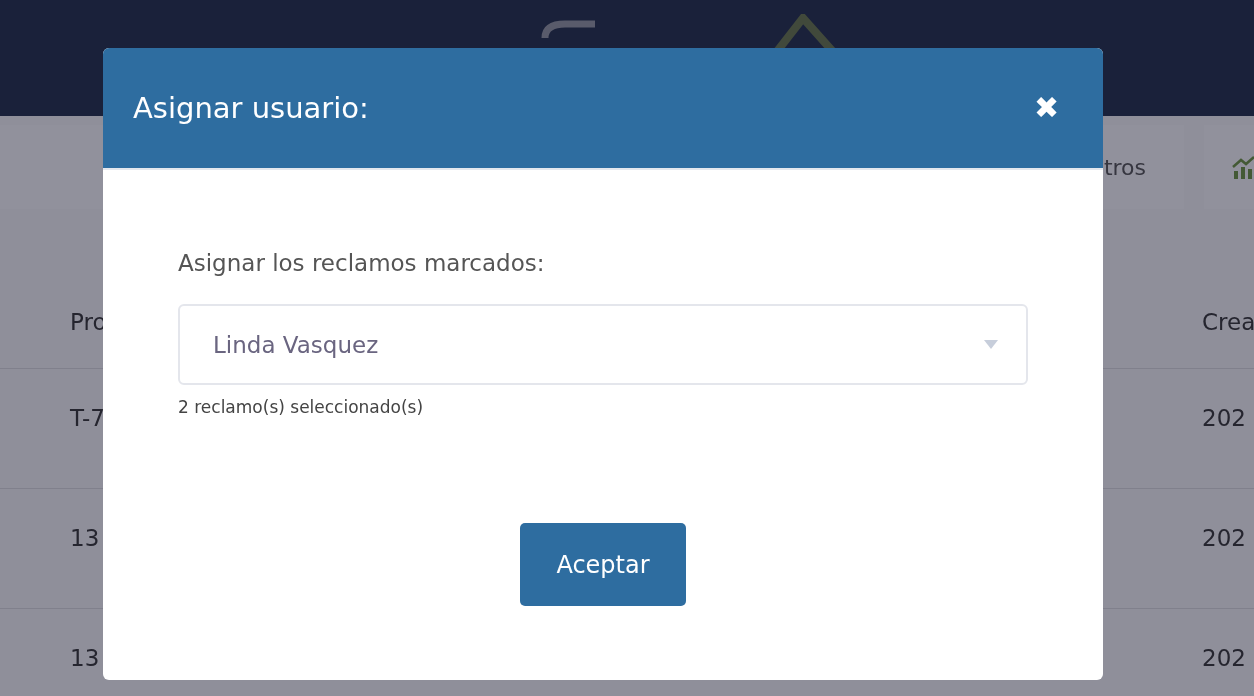  Describe the element at coordinates (301, 407) in the screenshot. I see `selection-count: 2 reclamo(s) seleccionado(s)` at that location.